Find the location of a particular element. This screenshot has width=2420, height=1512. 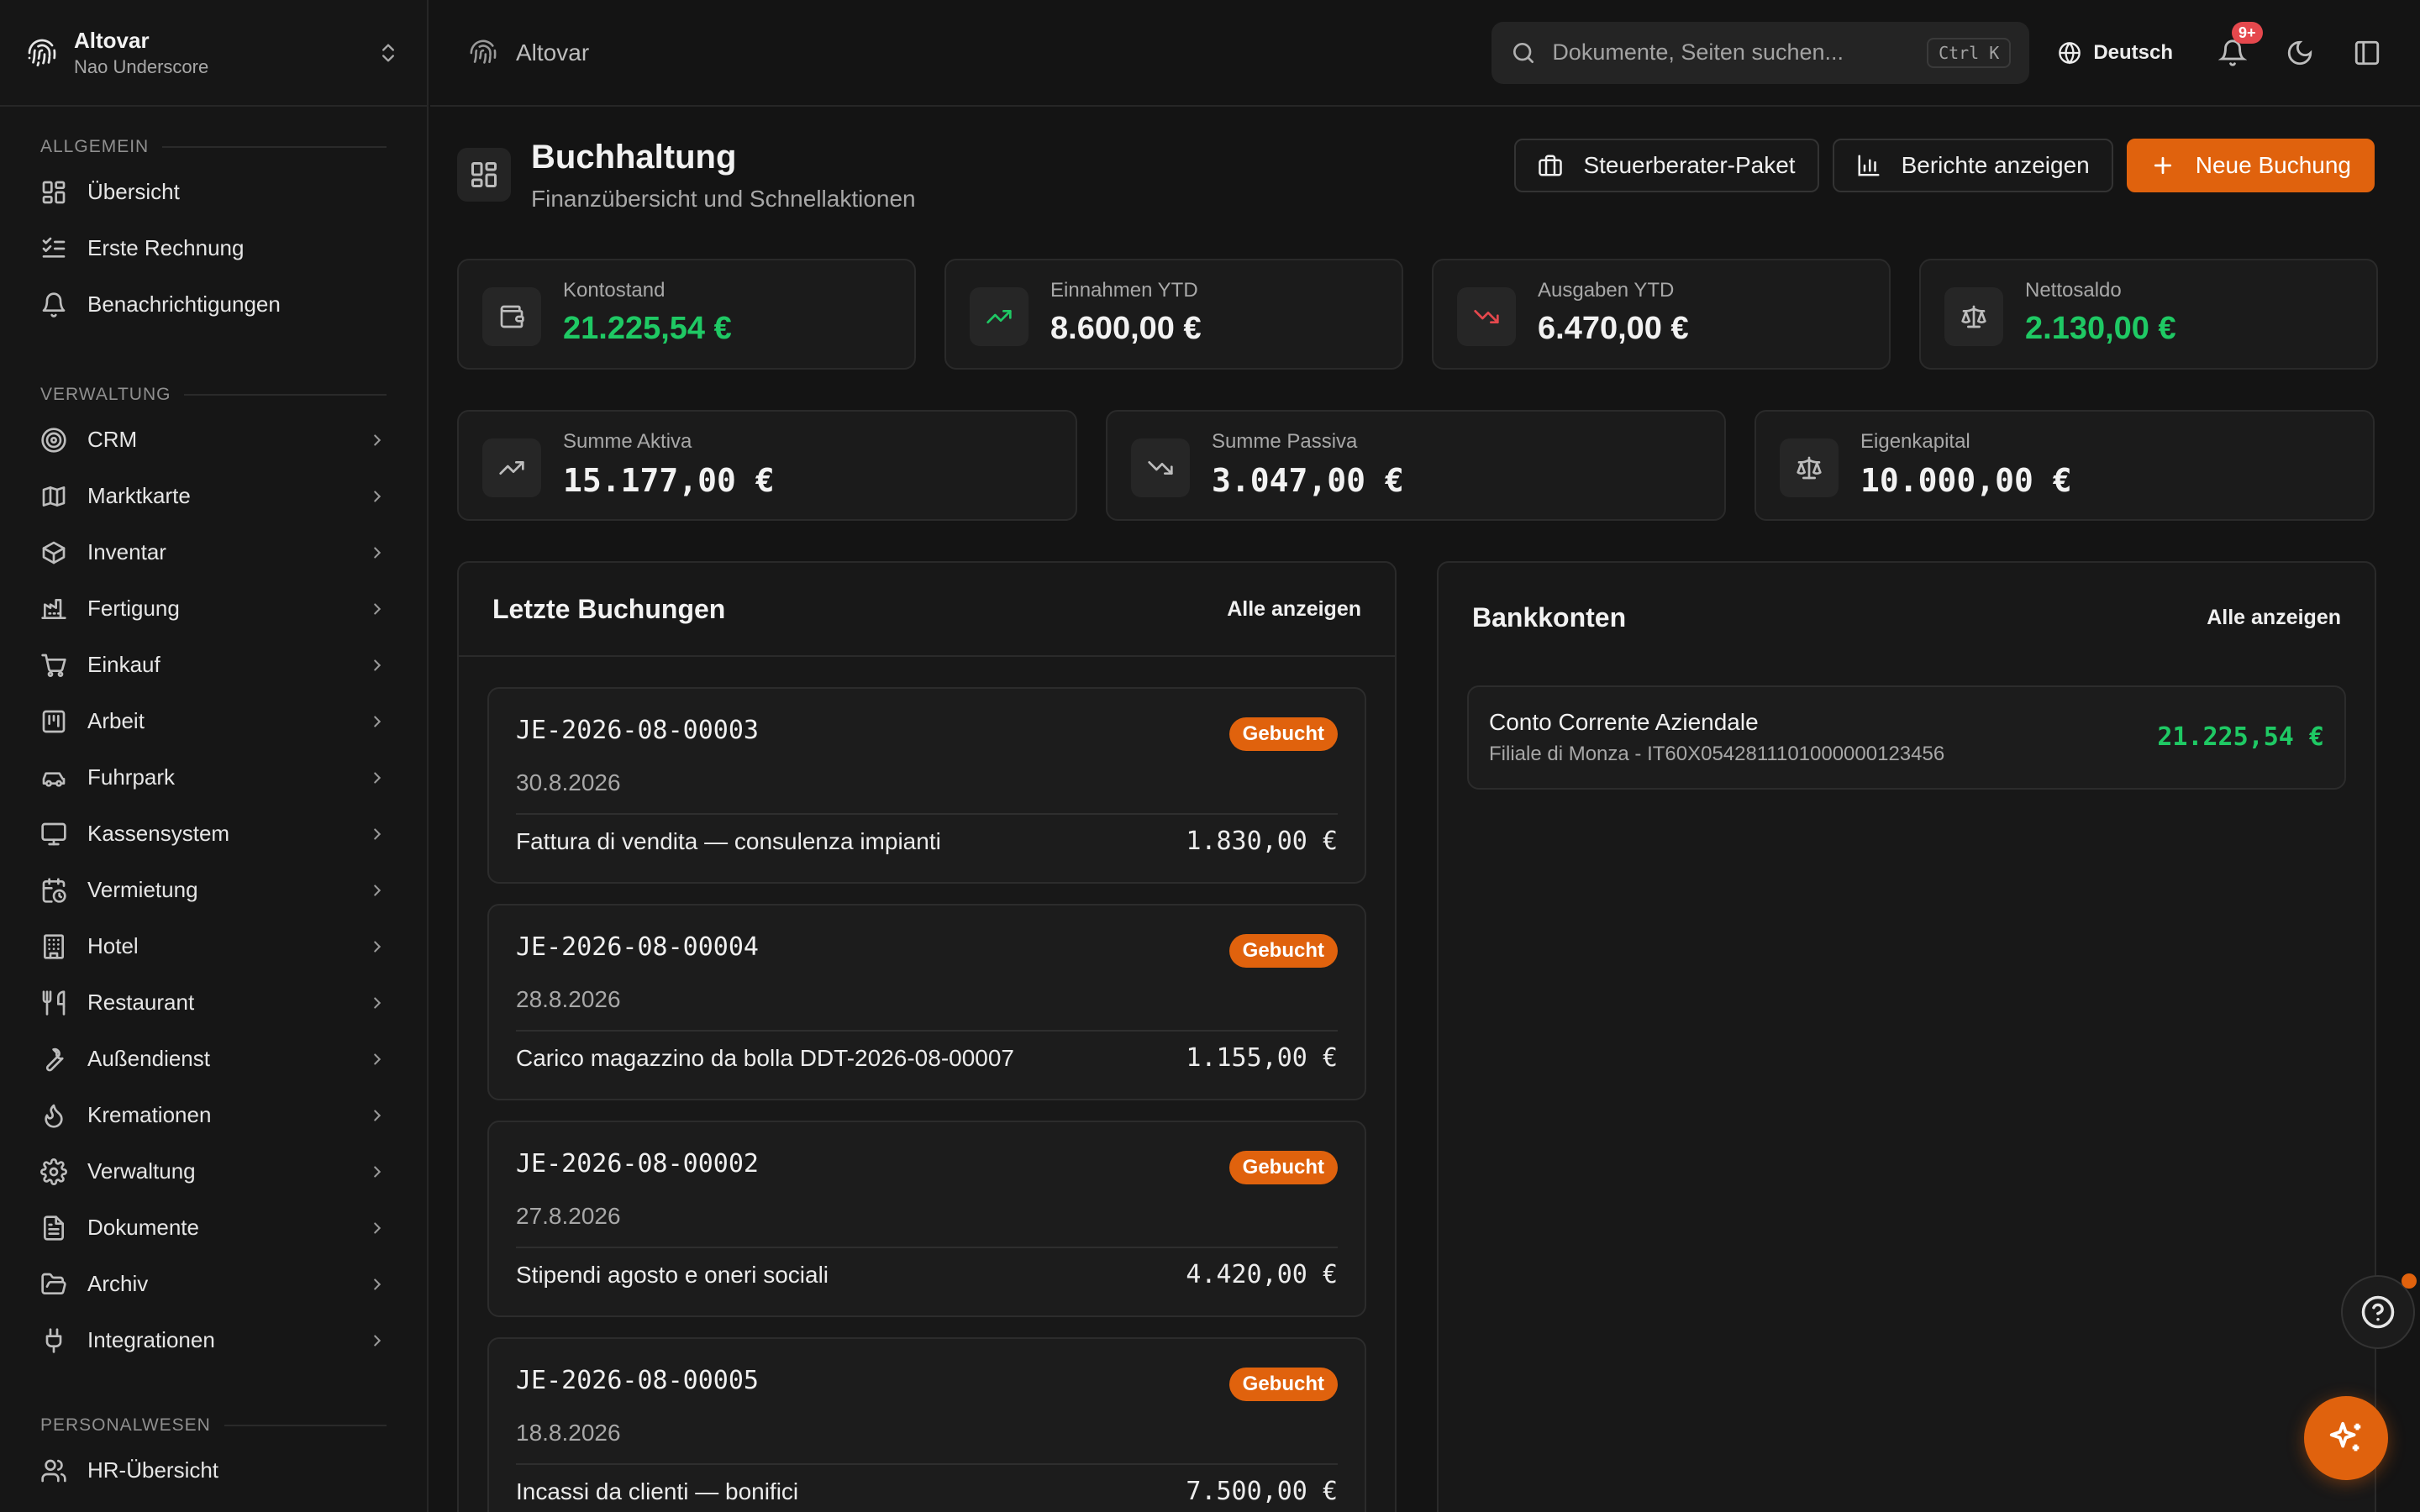

sidebar-item-label: Dokumente is located at coordinates (143, 1227).